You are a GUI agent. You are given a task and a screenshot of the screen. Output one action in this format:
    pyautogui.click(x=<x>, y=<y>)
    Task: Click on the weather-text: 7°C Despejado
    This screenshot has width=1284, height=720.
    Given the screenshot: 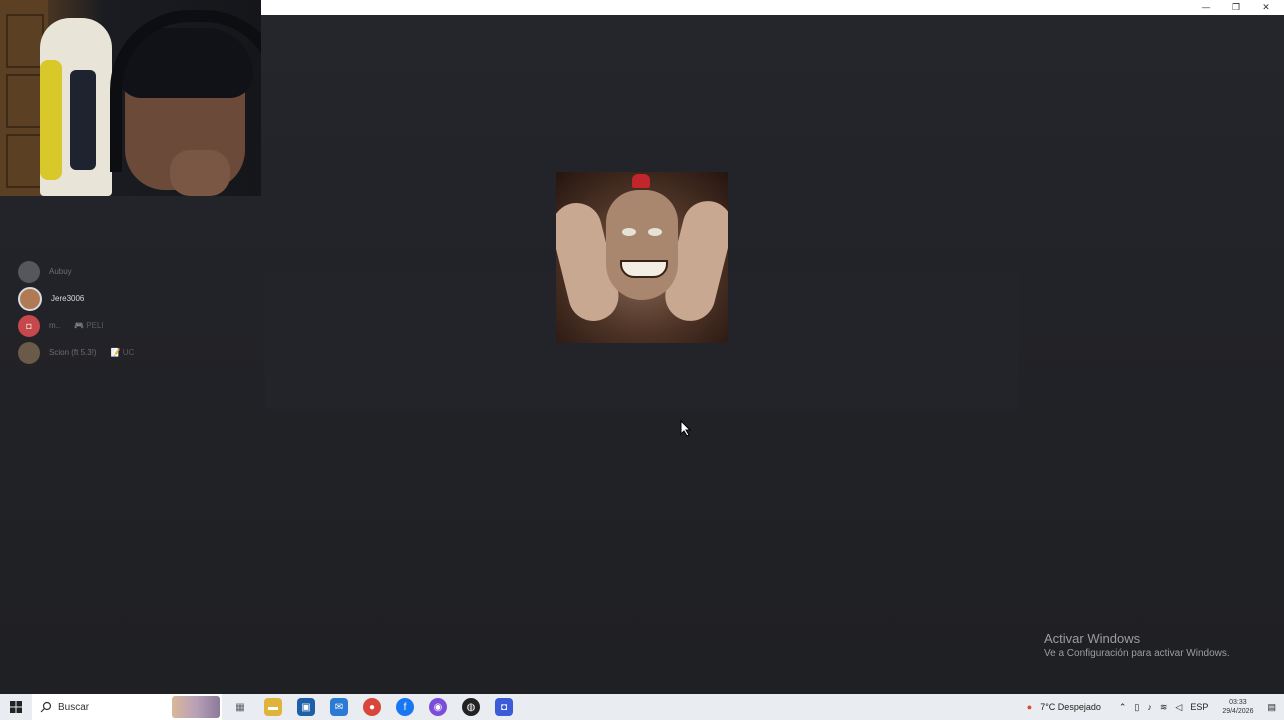 What is the action you would take?
    pyautogui.click(x=1070, y=707)
    